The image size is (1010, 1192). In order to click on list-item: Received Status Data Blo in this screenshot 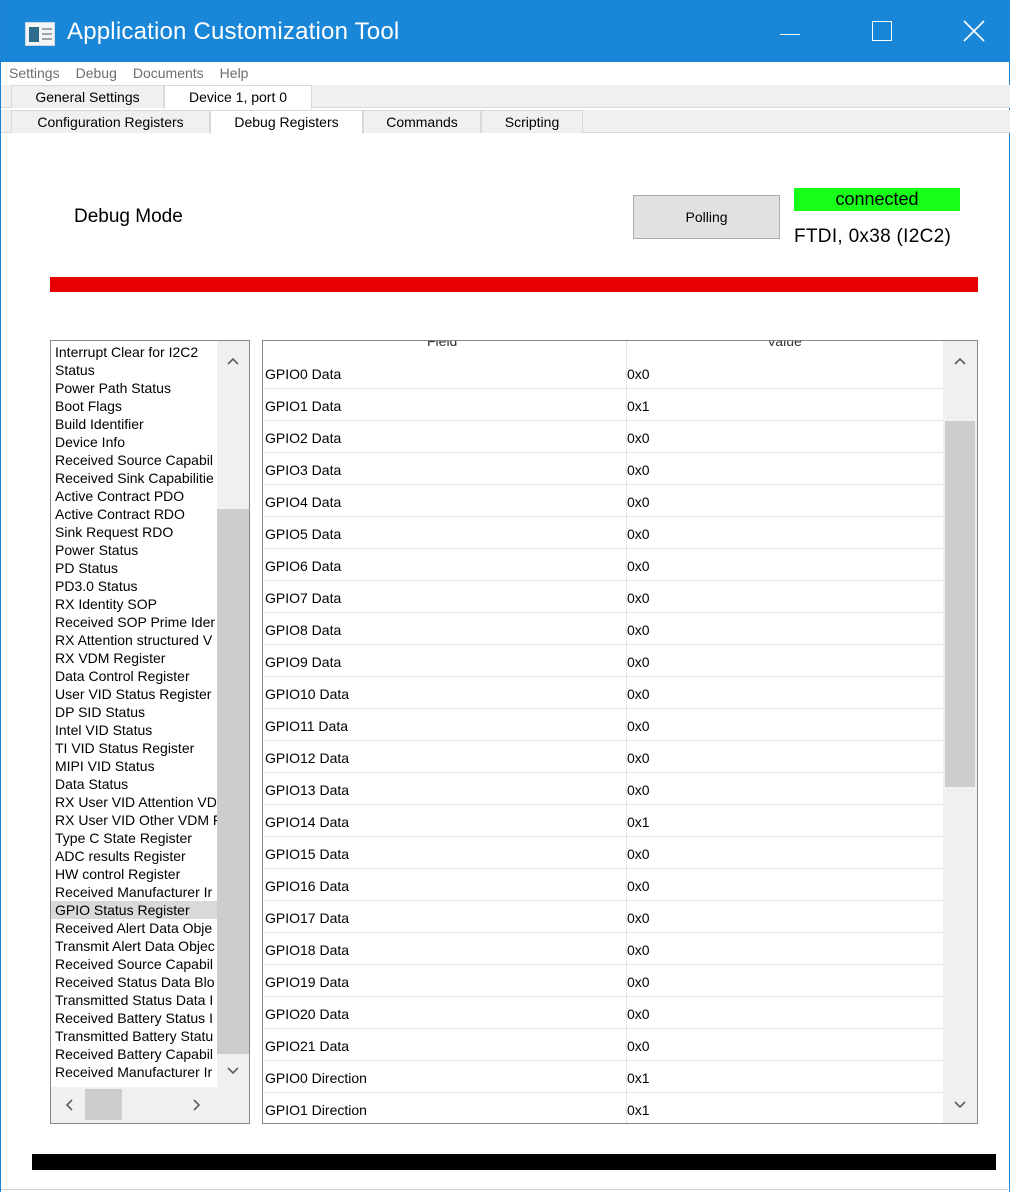, I will do `click(134, 982)`.